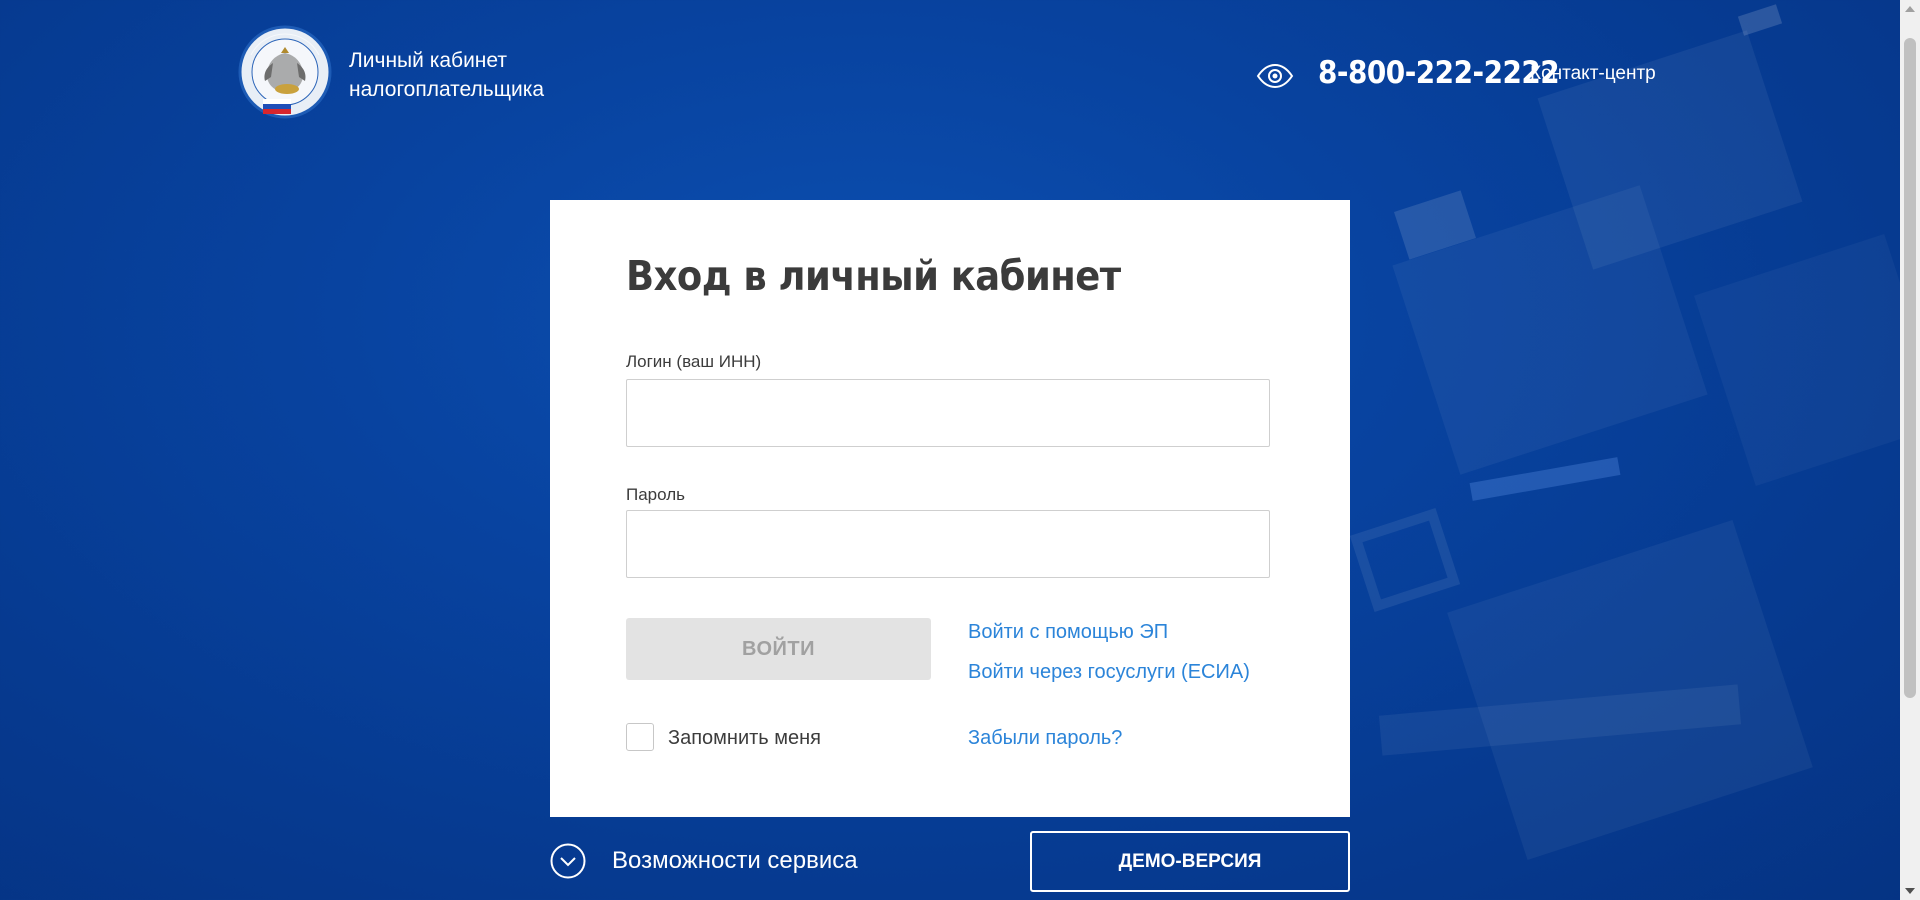 The width and height of the screenshot is (1920, 900). I want to click on vertical-scrollbar, so click(1910, 450).